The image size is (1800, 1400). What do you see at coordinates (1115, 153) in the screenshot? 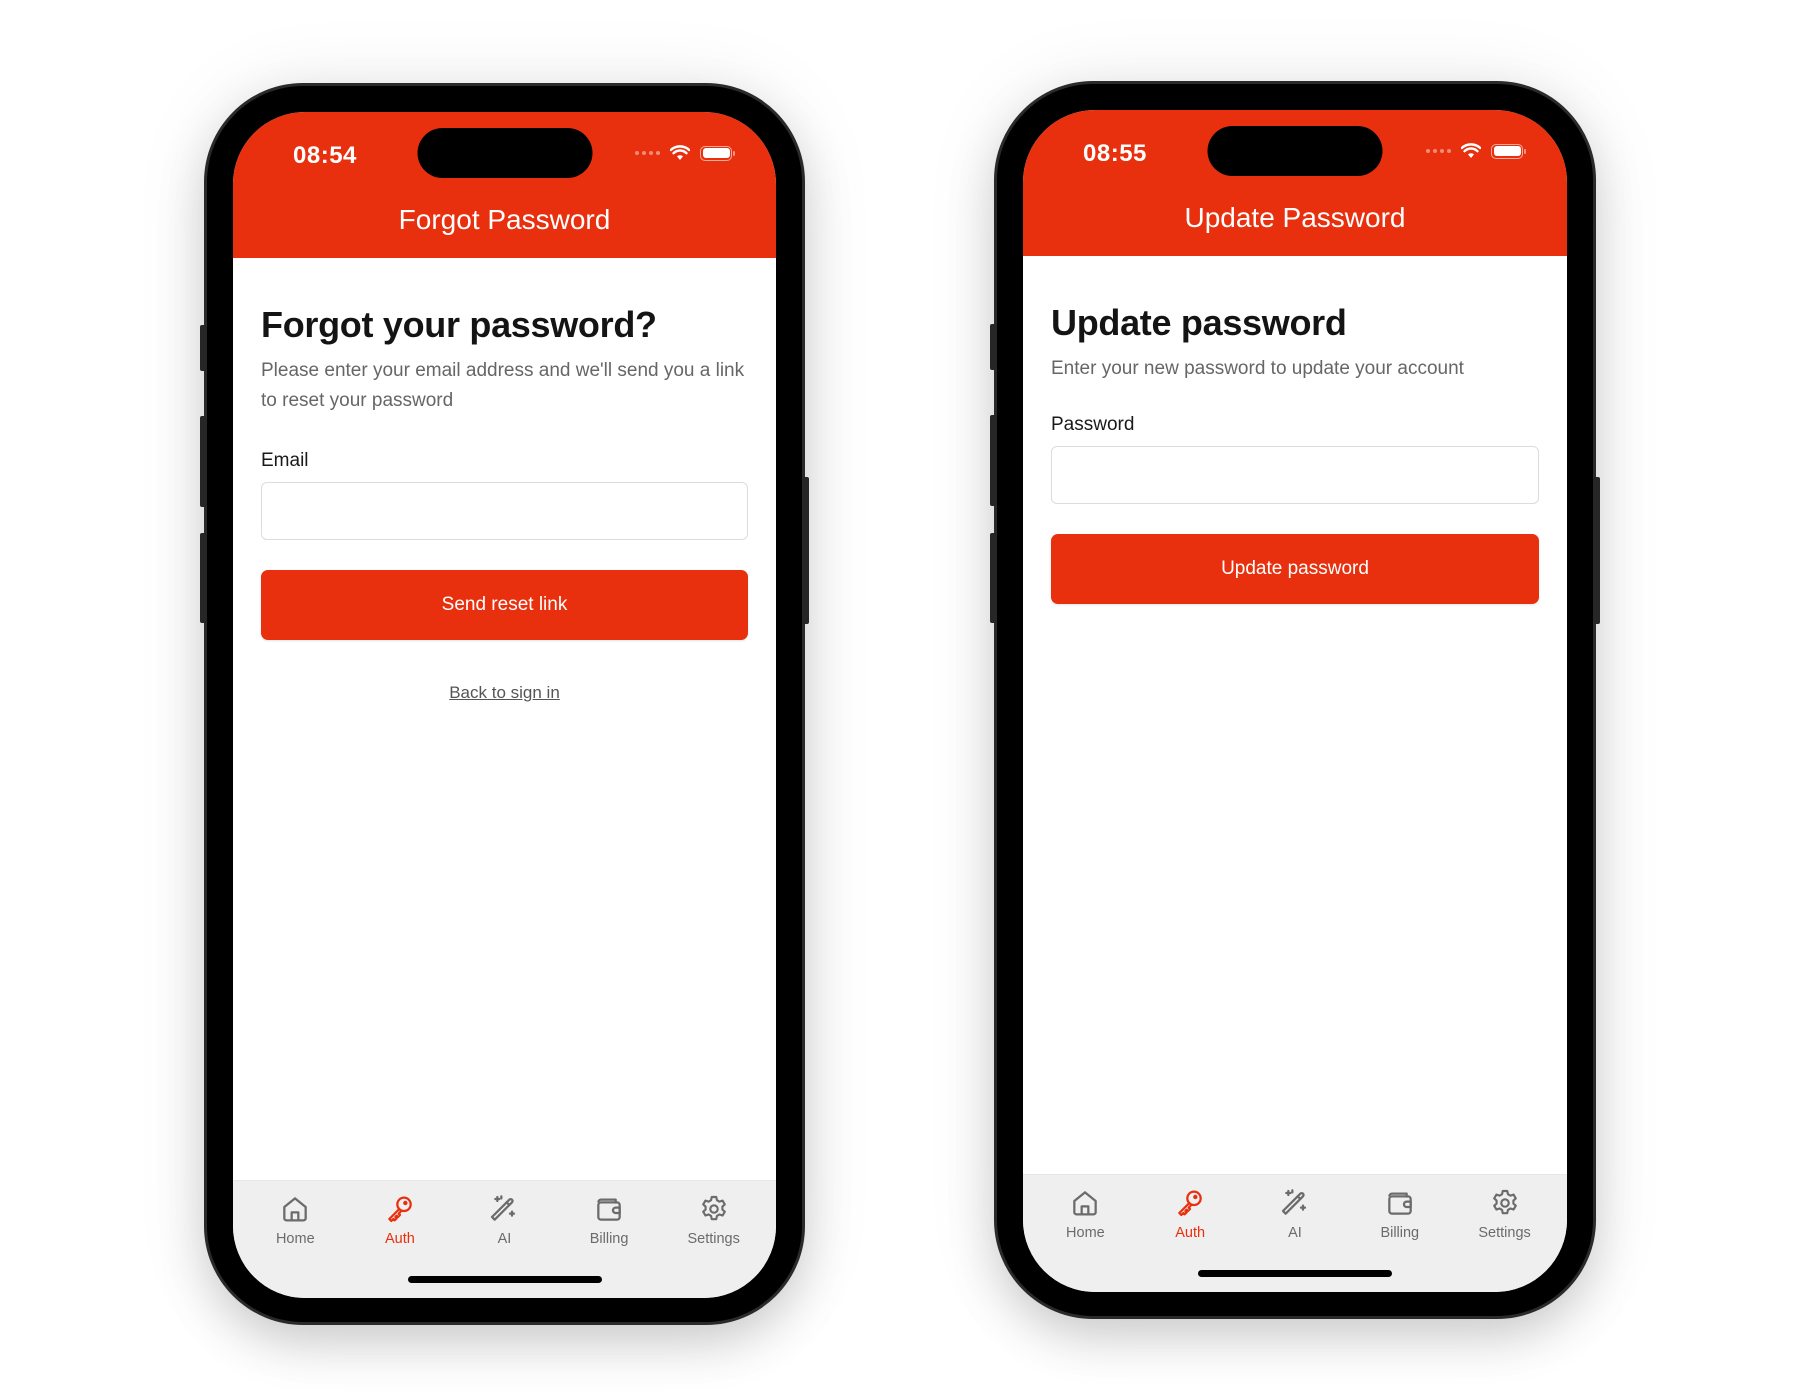
I see `status-time: 08:55` at bounding box center [1115, 153].